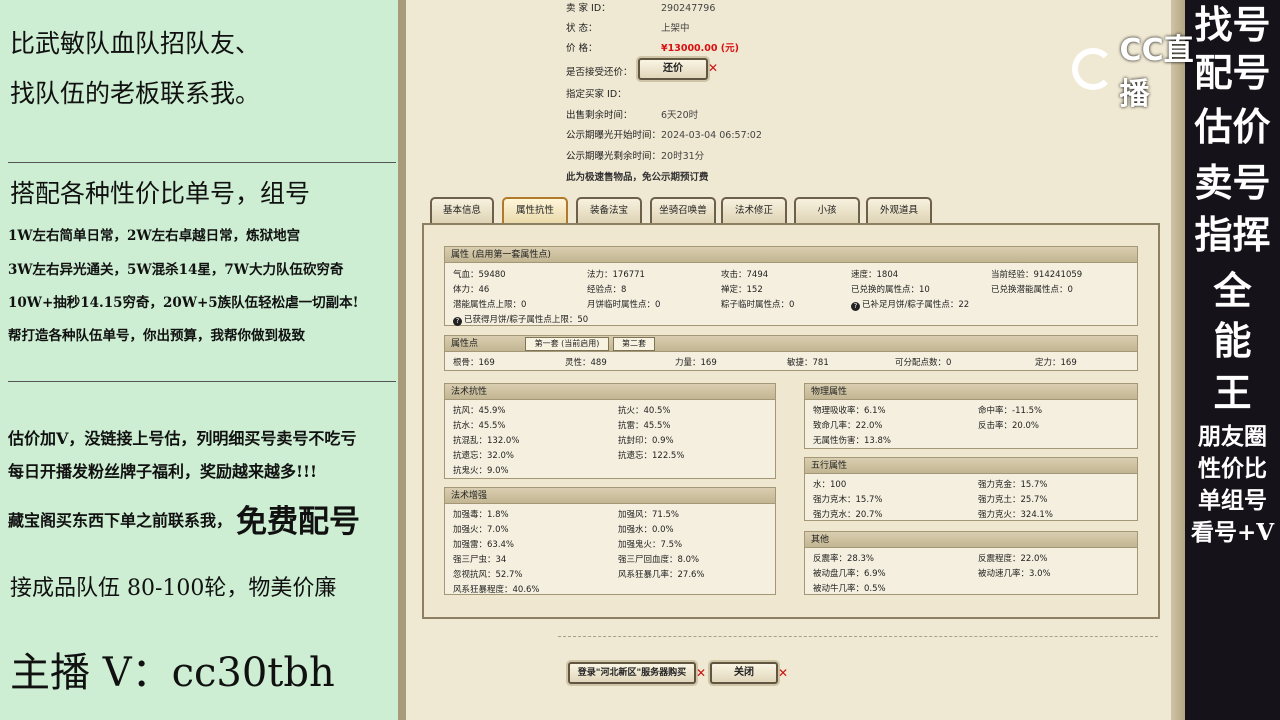  What do you see at coordinates (1056, 363) in the screenshot?
I see `stat-cell: 定力：169` at bounding box center [1056, 363].